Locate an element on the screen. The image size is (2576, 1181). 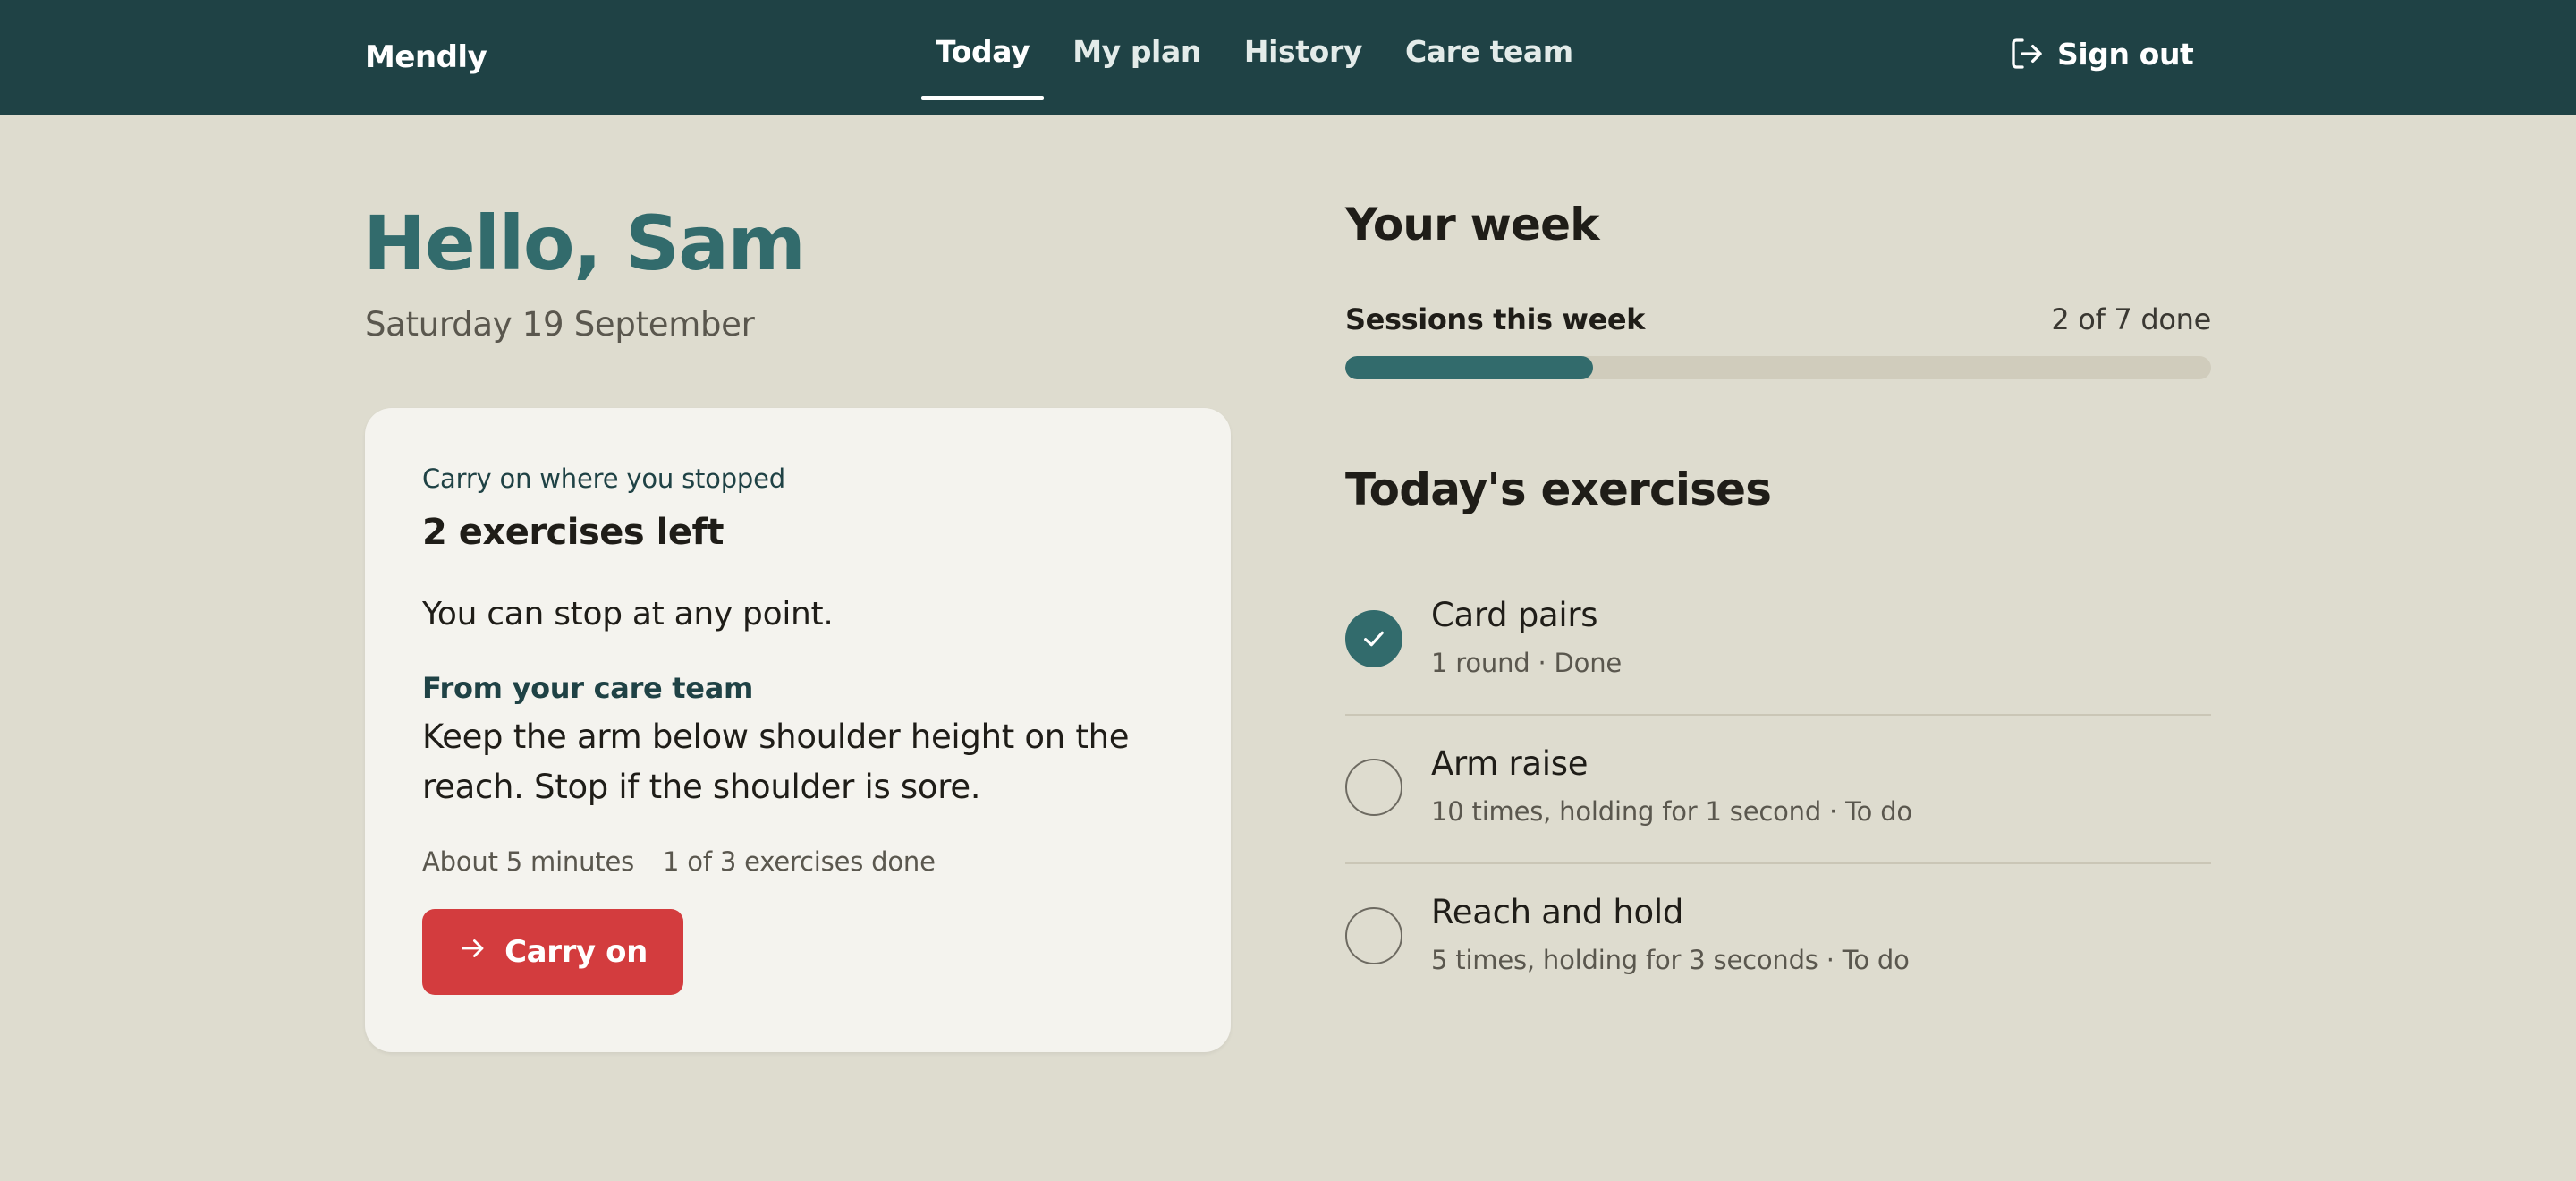
sign-out-label: Sign out is located at coordinates (2125, 54).